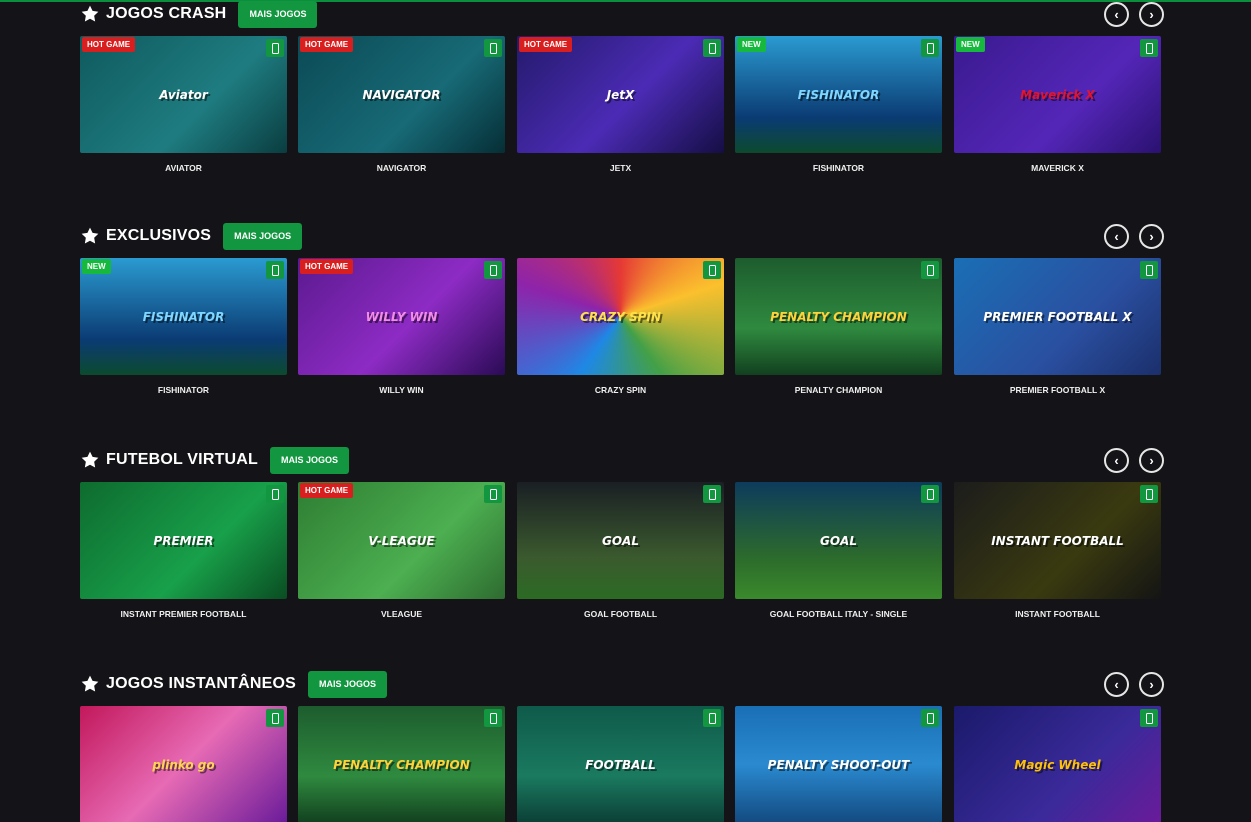 The width and height of the screenshot is (1251, 822). I want to click on game-card: FOOTBALL, so click(621, 764).